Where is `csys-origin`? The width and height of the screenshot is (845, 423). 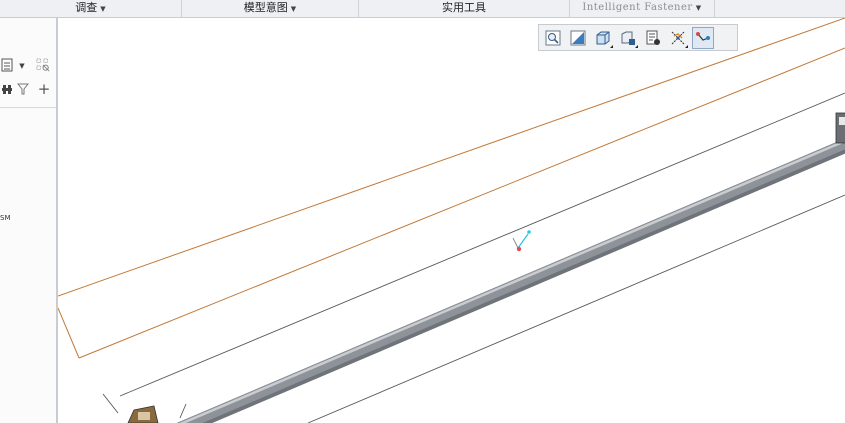 csys-origin is located at coordinates (519, 249).